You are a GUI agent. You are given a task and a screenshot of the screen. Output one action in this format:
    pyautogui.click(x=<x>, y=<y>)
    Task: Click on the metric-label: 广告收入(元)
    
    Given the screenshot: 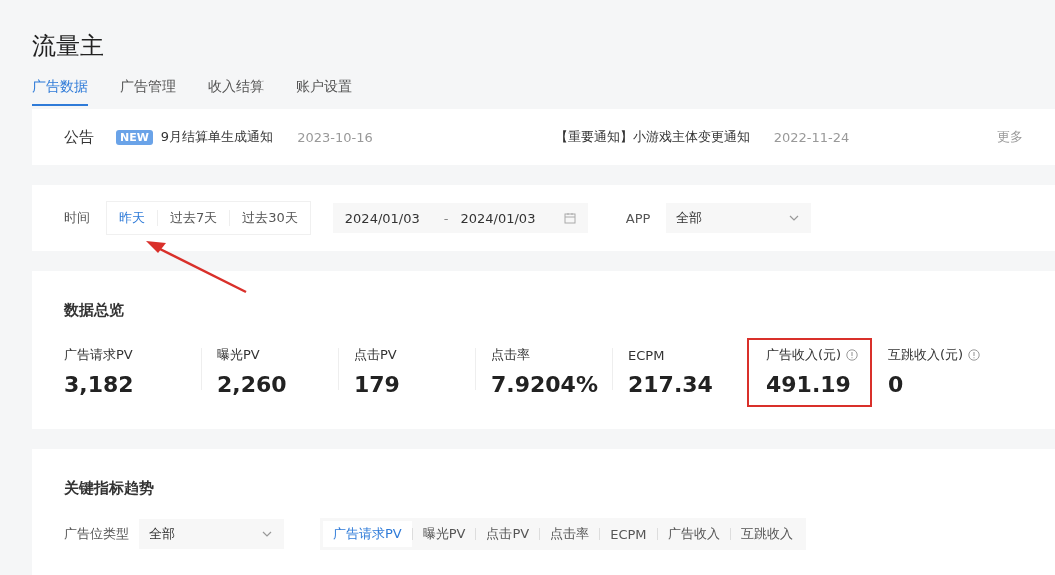 What is the action you would take?
    pyautogui.click(x=804, y=355)
    